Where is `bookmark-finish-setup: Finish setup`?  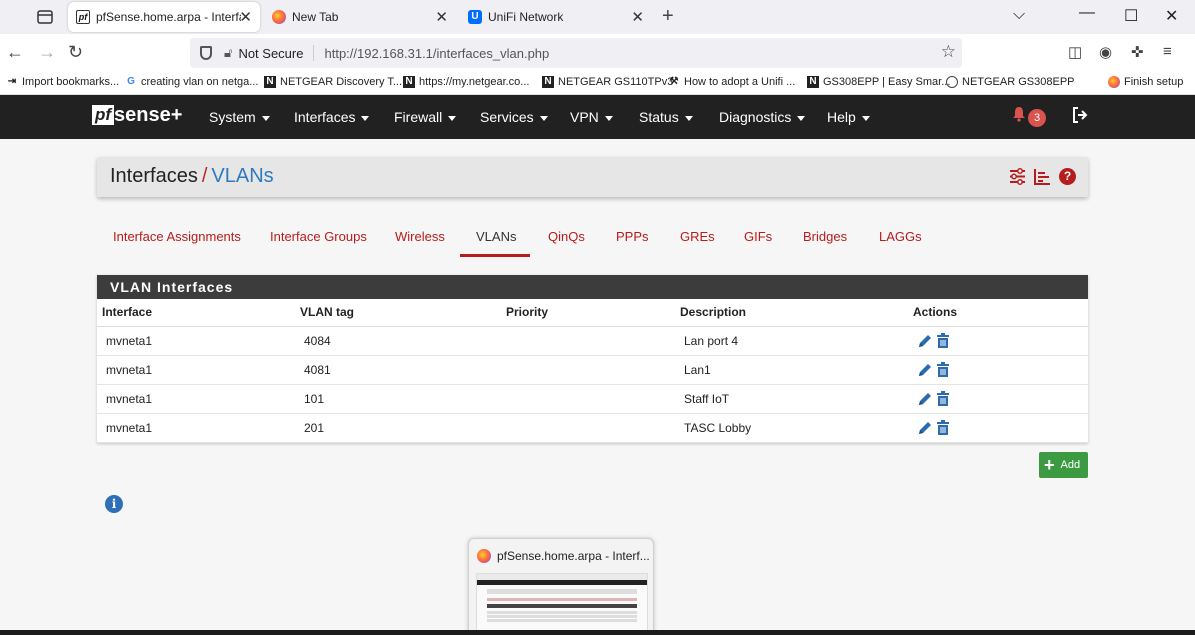
bookmark-finish-setup: Finish setup is located at coordinates (1145, 82).